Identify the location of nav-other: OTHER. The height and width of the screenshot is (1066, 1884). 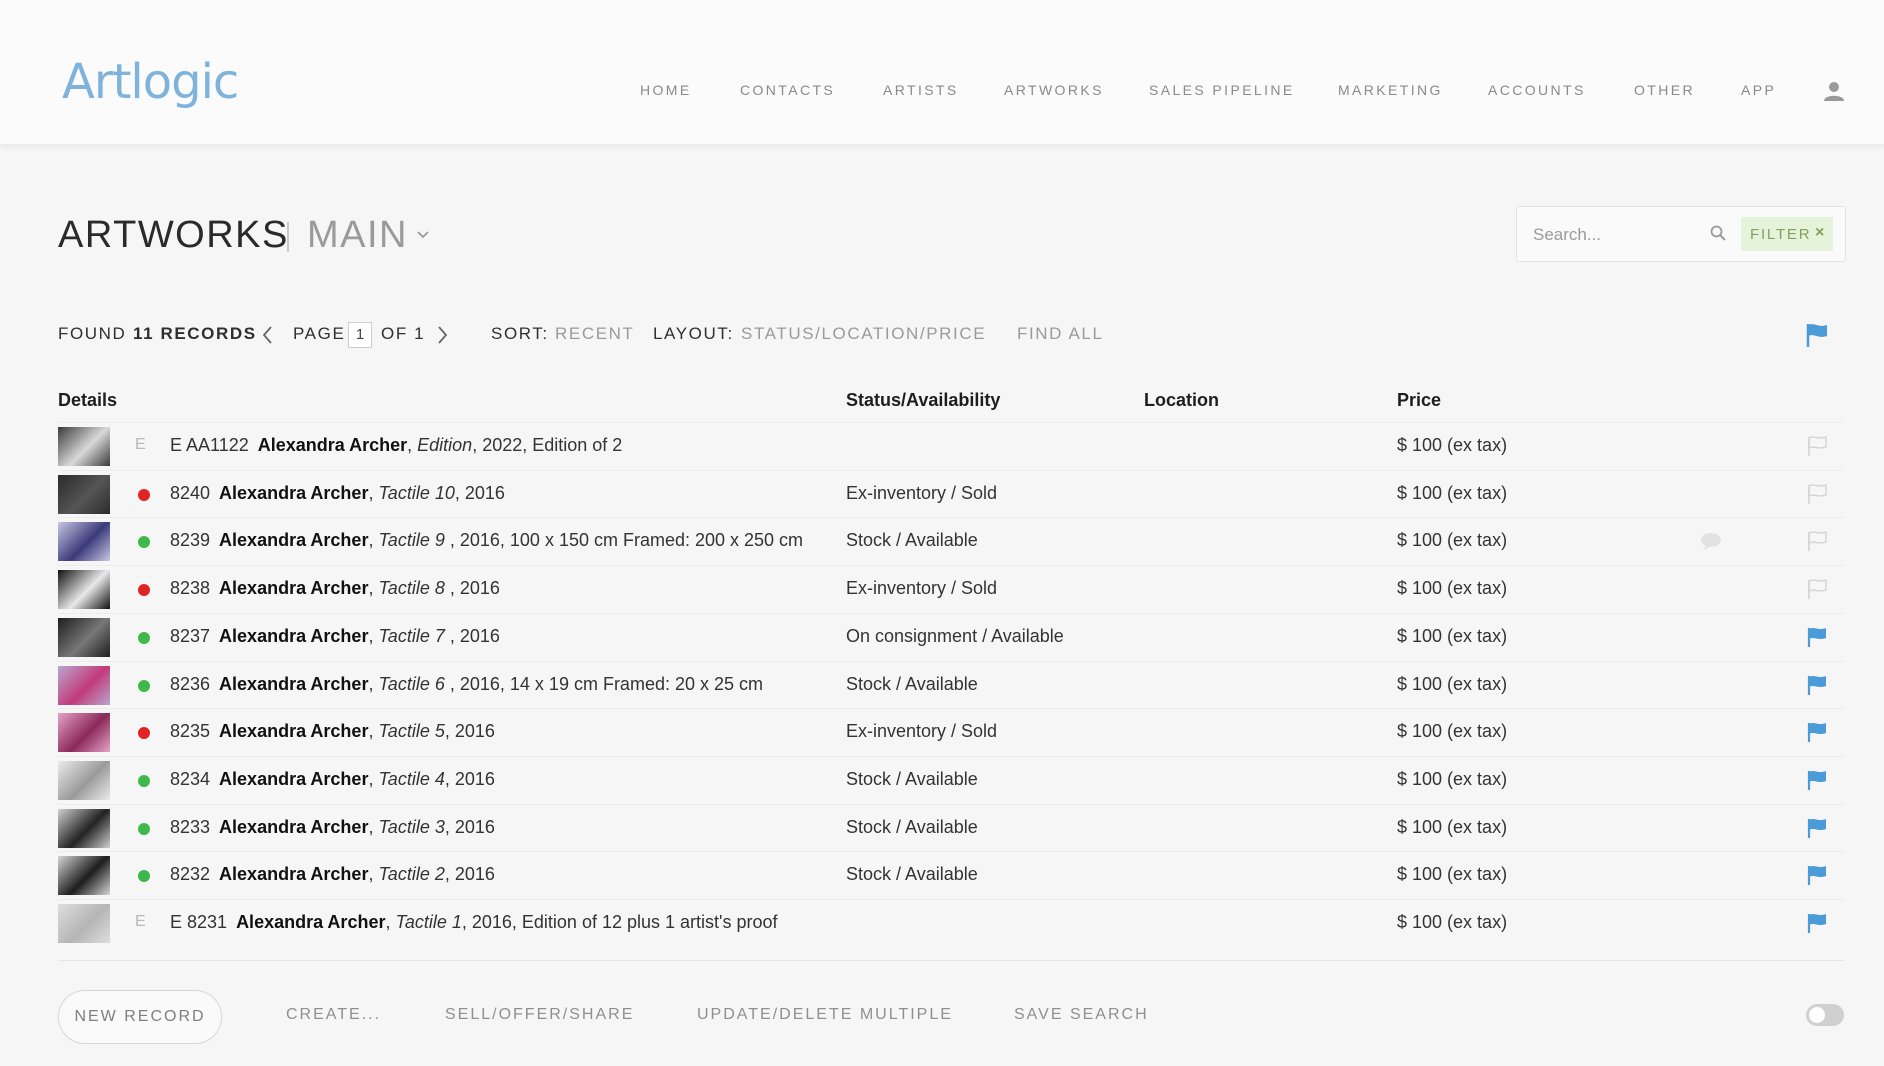
(1664, 90).